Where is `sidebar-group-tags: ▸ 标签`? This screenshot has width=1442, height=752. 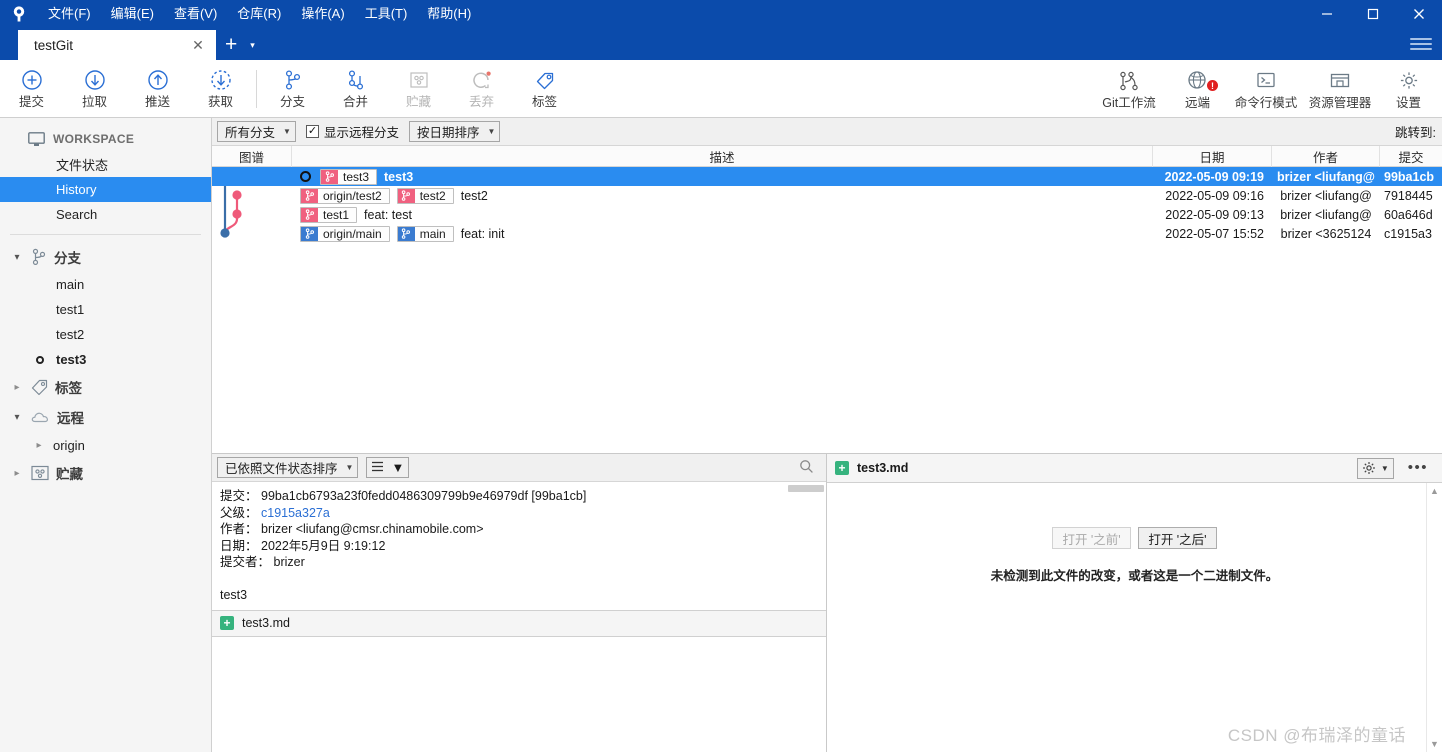
sidebar-group-tags: ▸ 标签 is located at coordinates (105, 387).